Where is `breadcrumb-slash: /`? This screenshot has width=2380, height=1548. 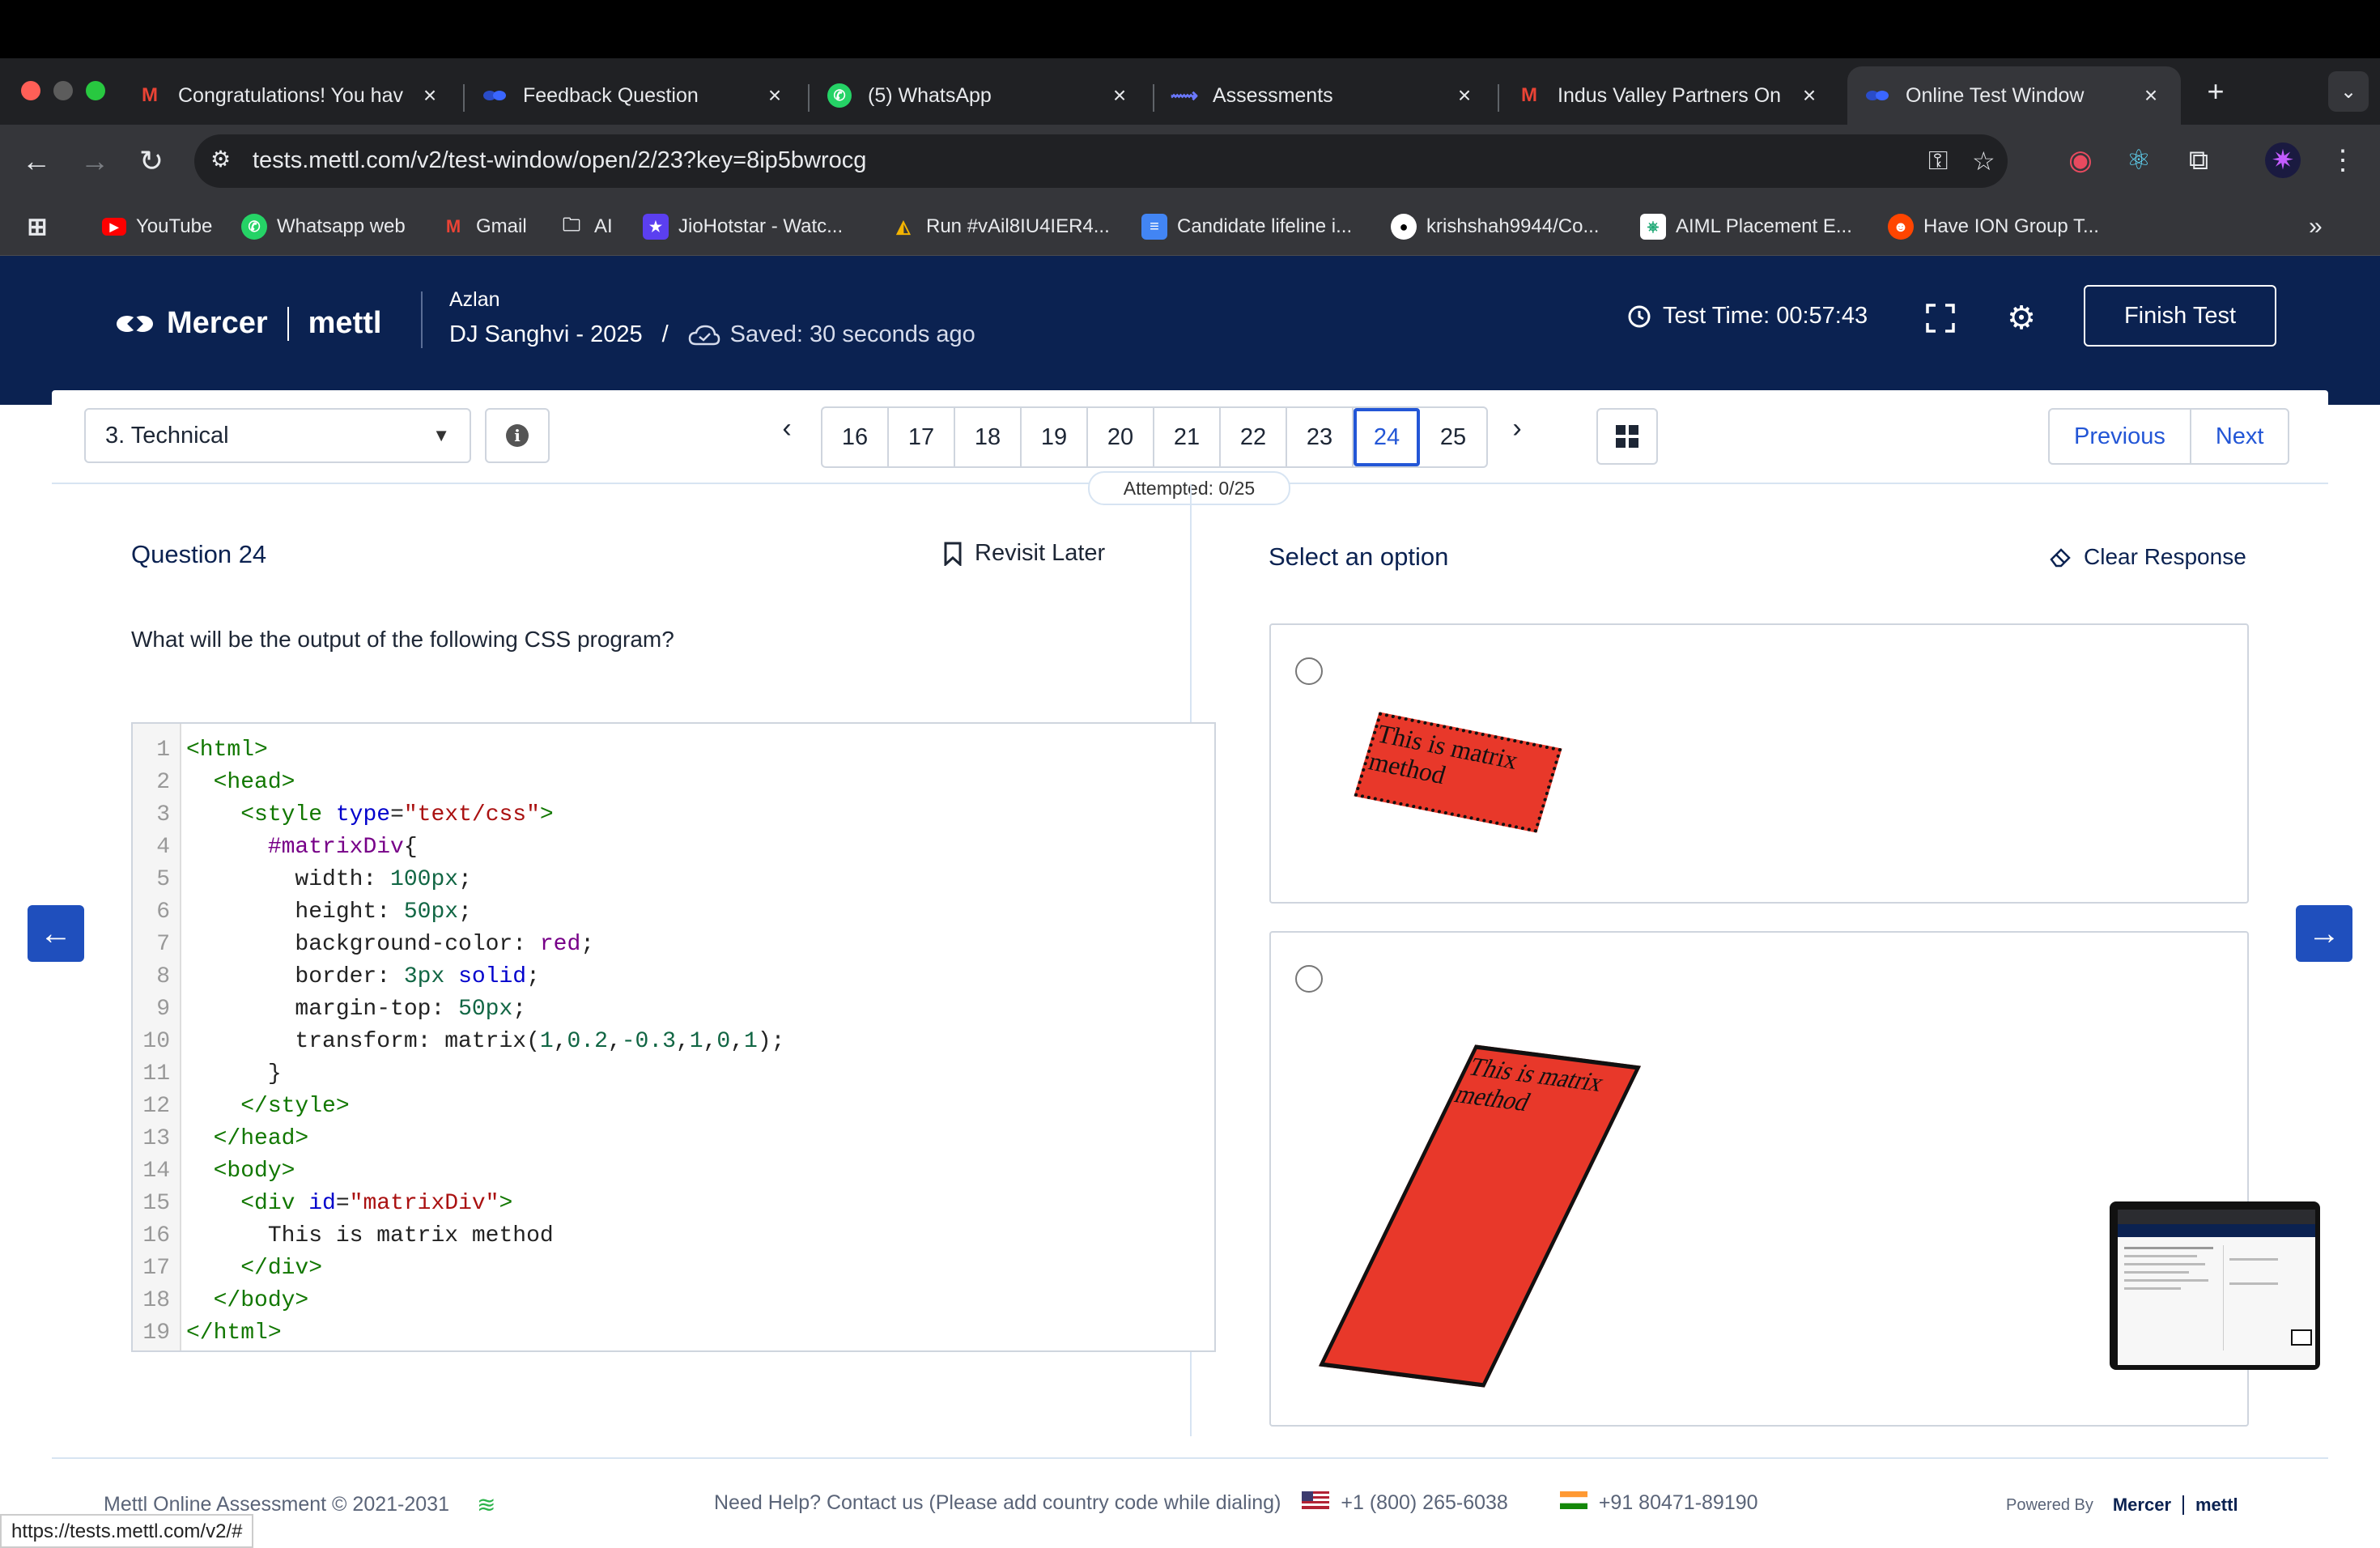 breadcrumb-slash: / is located at coordinates (665, 334).